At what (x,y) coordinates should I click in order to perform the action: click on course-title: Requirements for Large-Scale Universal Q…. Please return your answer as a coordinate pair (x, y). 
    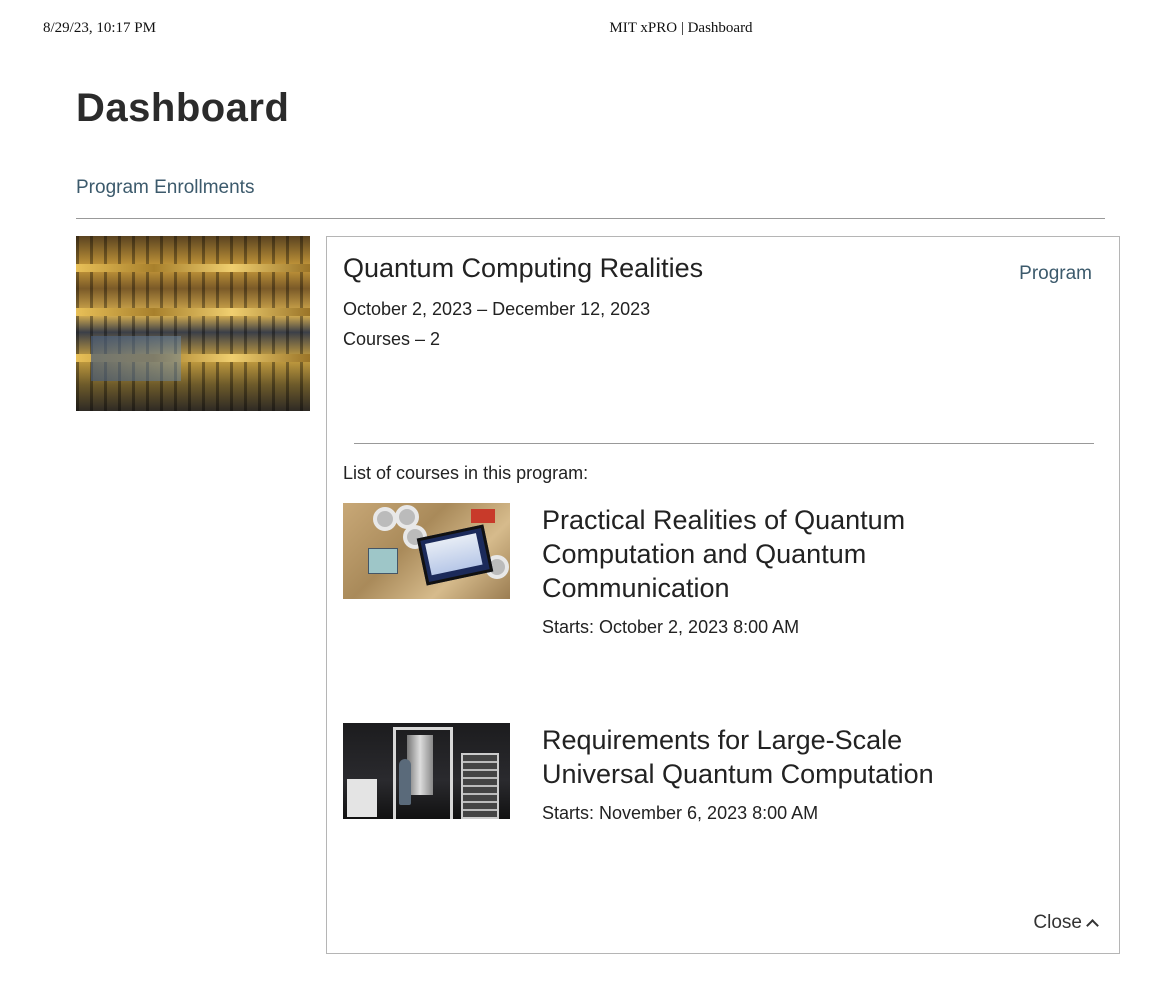
    Looking at the image, I should click on (762, 757).